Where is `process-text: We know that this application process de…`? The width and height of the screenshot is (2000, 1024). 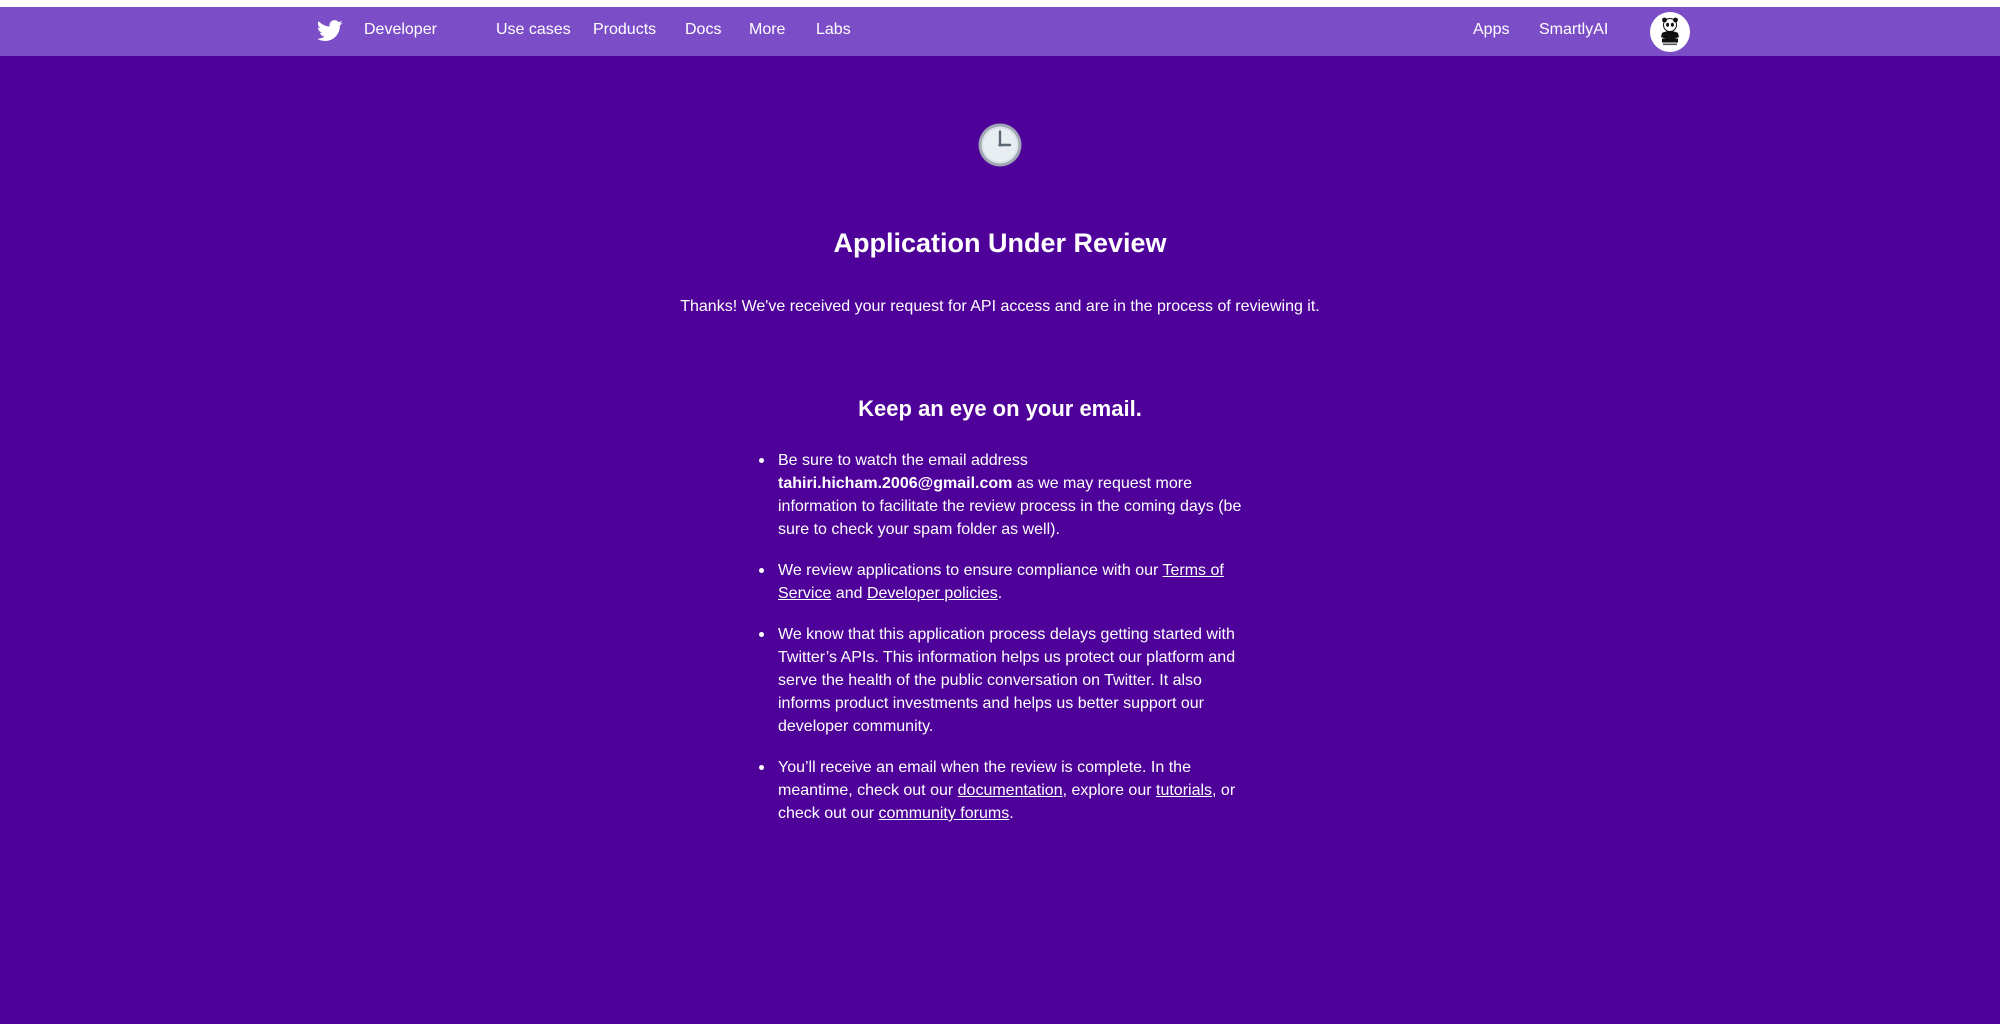 process-text: We know that this application process de… is located at coordinates (1007, 680).